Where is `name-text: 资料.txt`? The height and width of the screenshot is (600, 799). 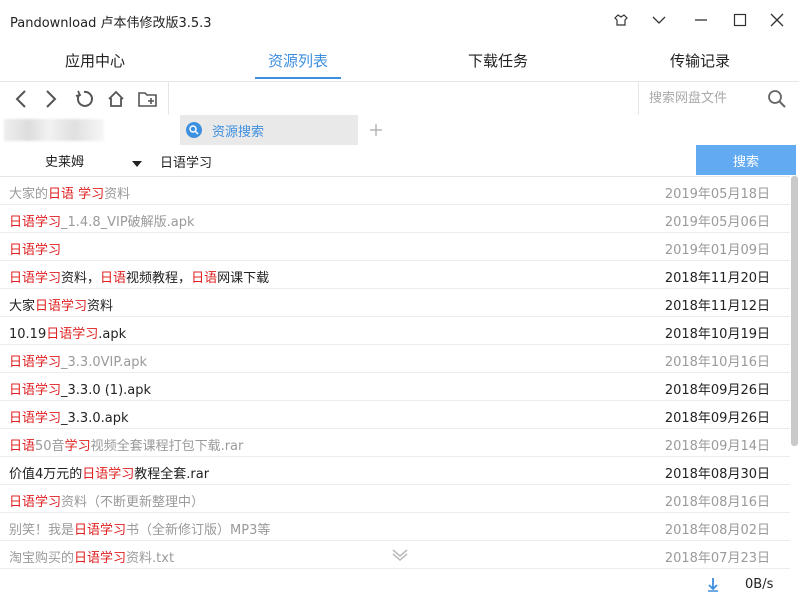 name-text: 资料.txt is located at coordinates (150, 558).